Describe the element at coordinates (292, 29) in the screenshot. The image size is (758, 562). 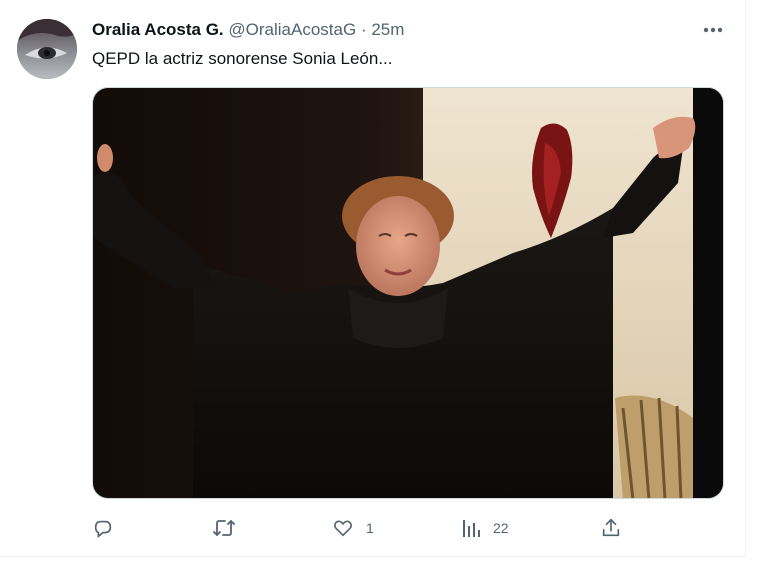
I see `author-handle: @OraliaAcostaG` at that location.